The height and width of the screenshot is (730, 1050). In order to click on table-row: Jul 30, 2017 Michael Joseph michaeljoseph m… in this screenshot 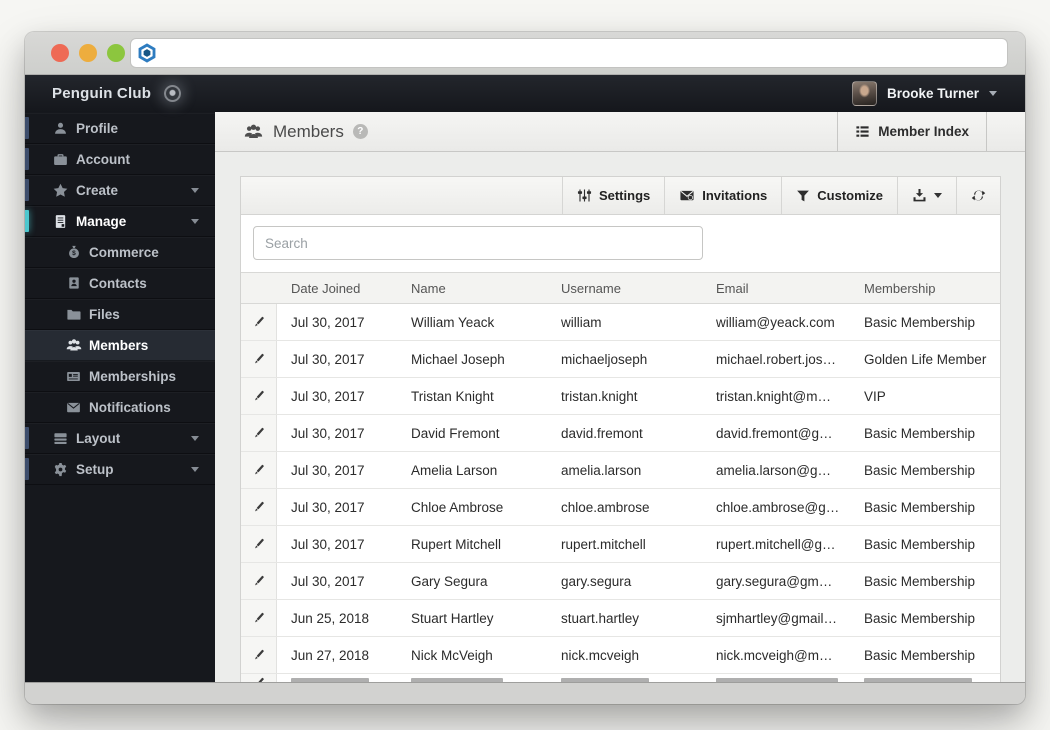, I will do `click(620, 359)`.